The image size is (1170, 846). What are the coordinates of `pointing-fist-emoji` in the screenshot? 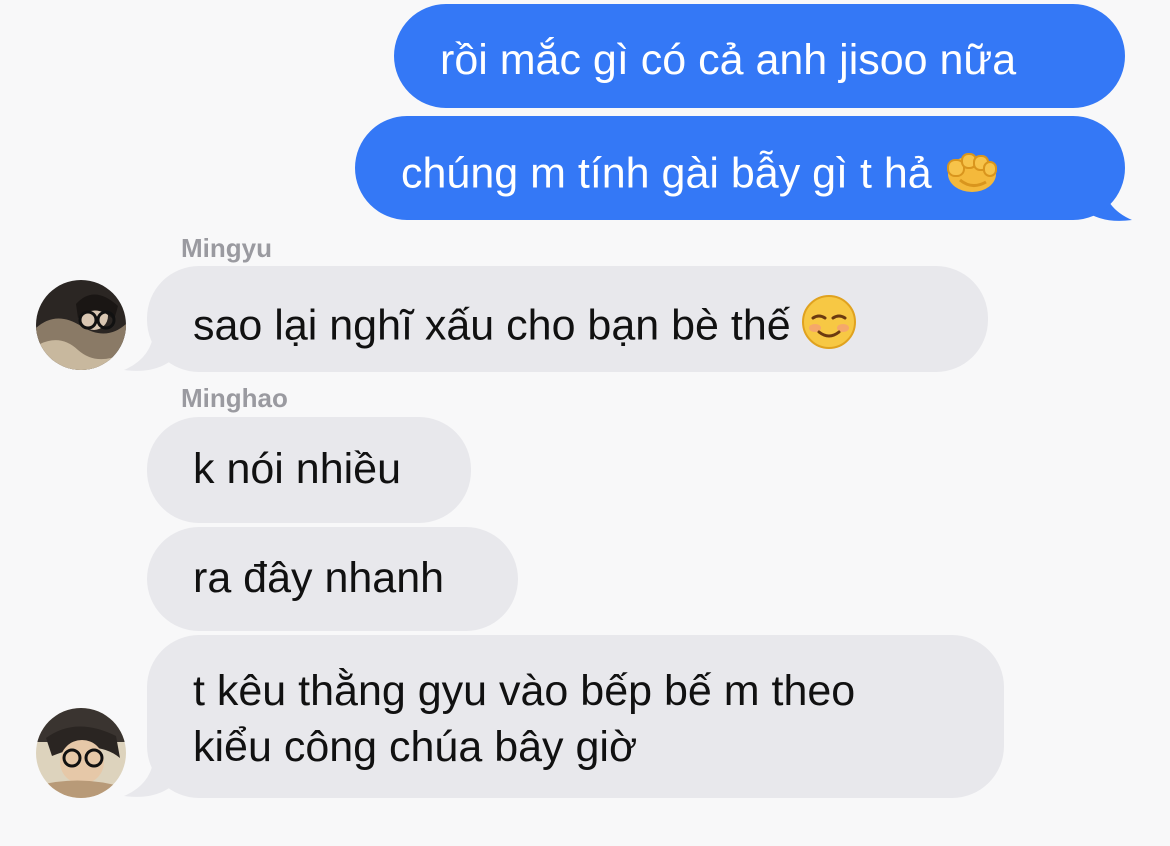 It's located at (972, 176).